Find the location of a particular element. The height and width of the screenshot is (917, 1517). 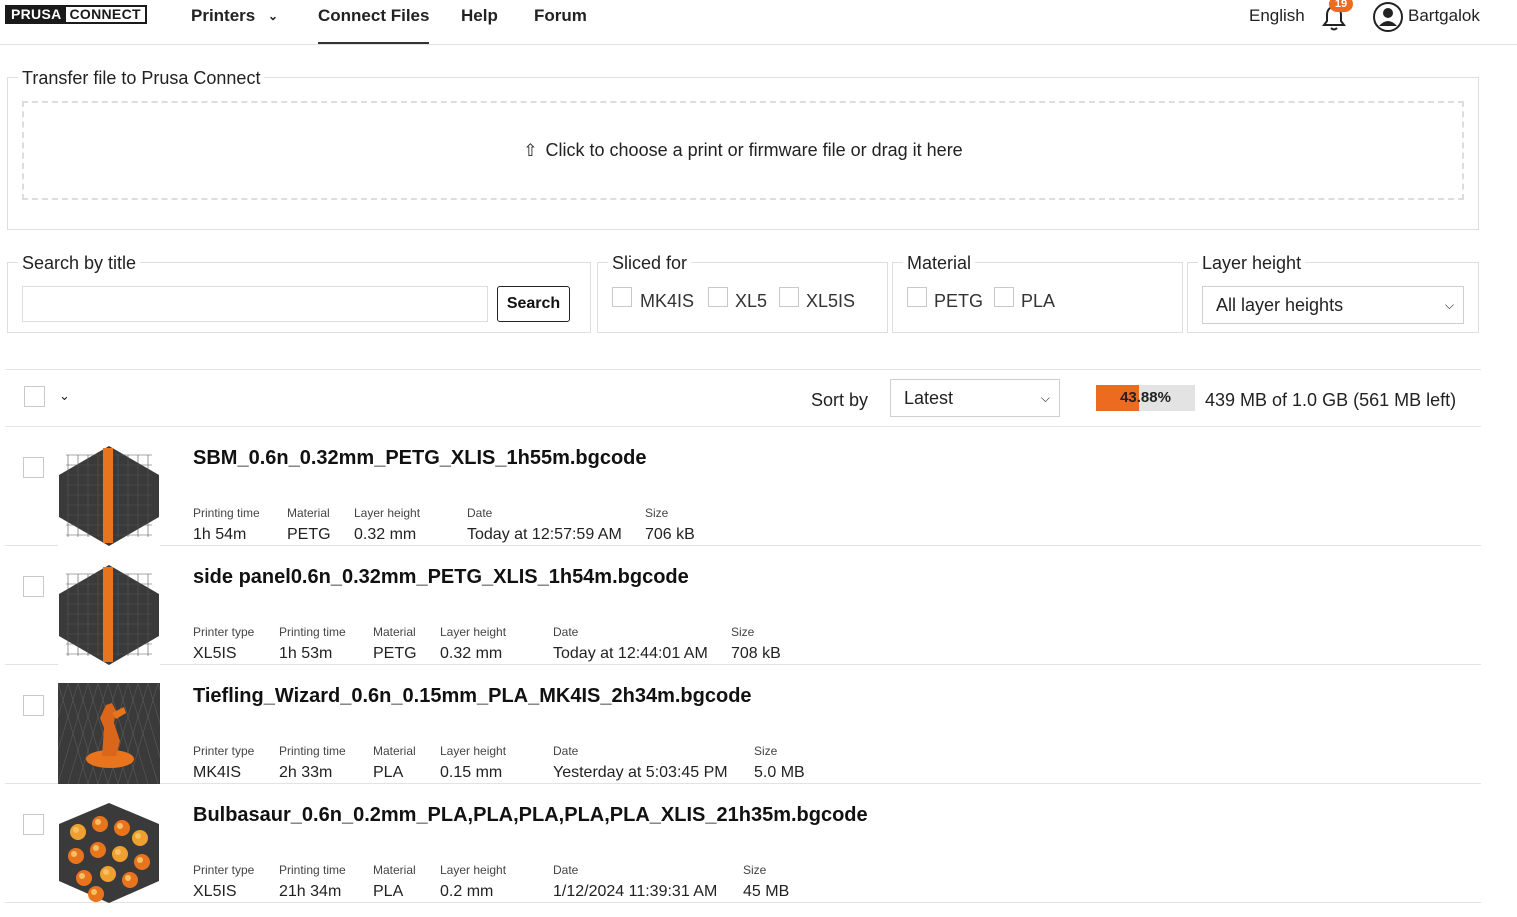

checkbox-pla is located at coordinates (1004, 297).